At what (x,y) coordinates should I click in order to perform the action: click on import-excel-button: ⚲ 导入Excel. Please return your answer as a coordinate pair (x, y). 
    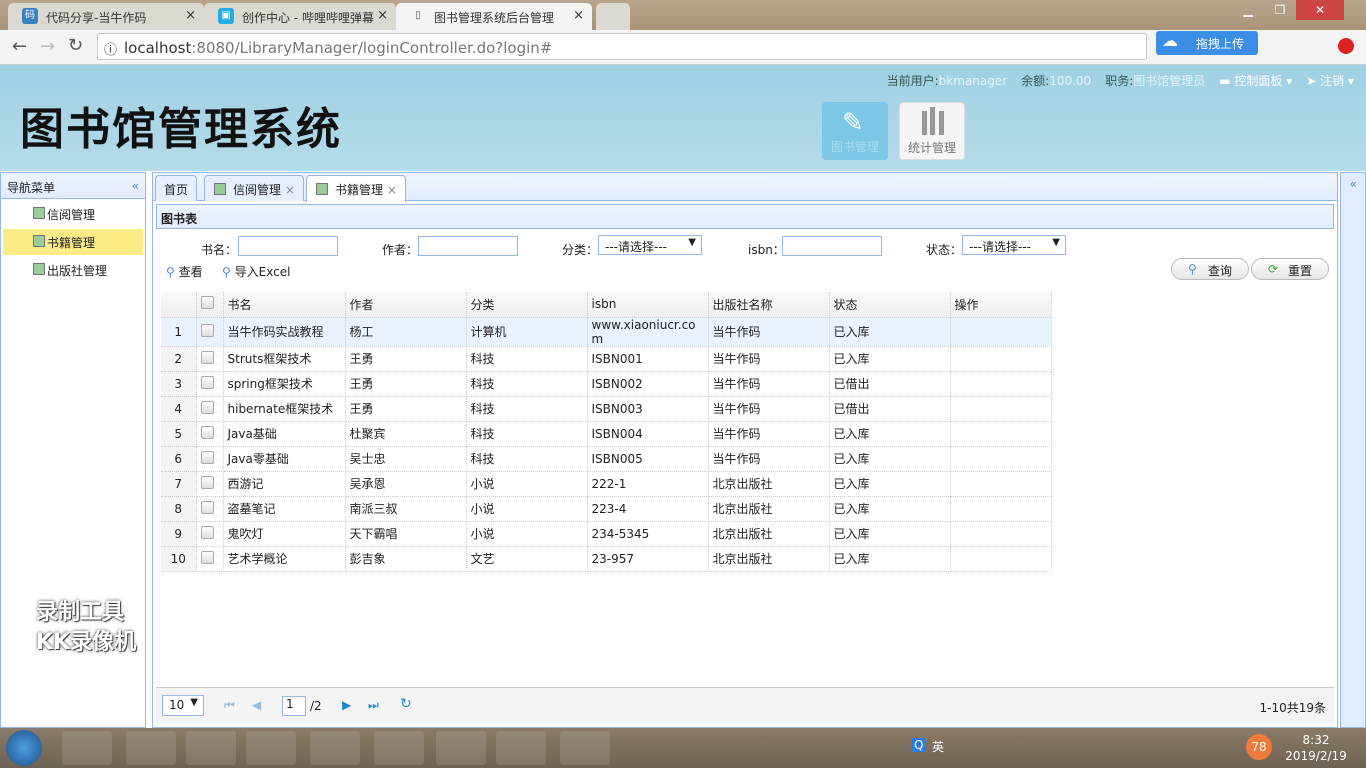
    Looking at the image, I should click on (256, 271).